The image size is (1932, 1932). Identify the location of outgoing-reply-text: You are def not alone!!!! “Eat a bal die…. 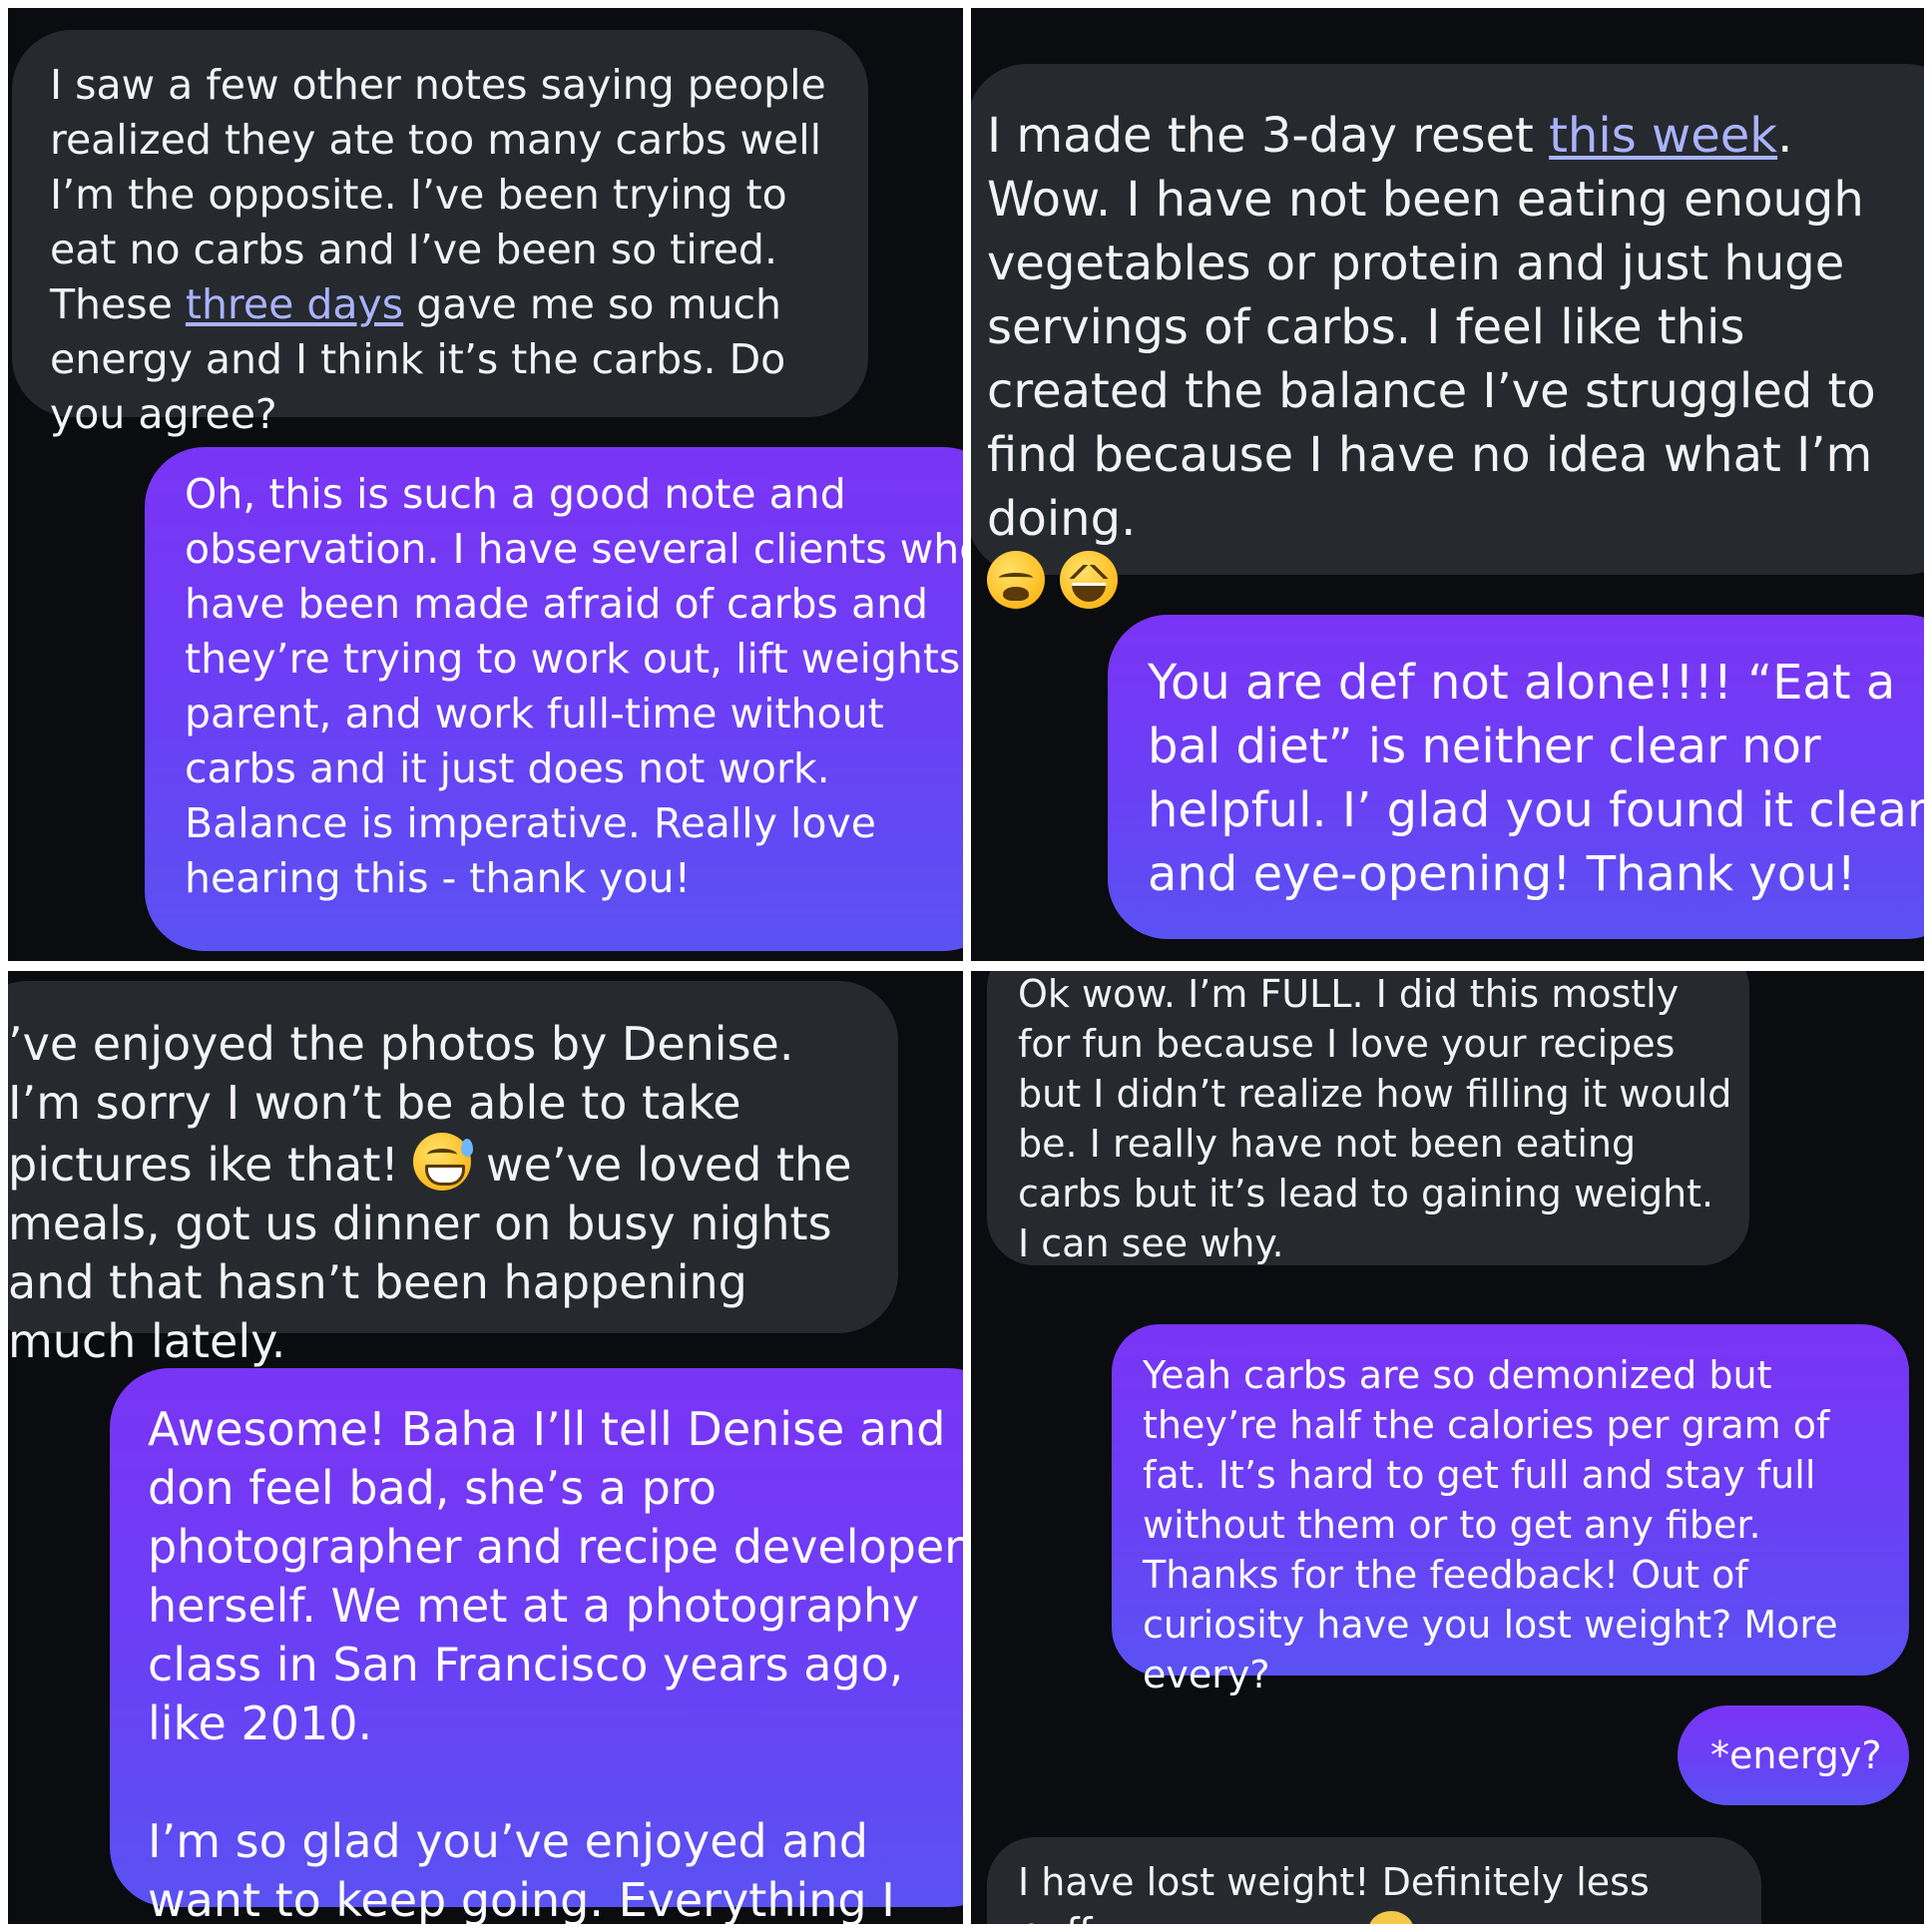
(1536, 778).